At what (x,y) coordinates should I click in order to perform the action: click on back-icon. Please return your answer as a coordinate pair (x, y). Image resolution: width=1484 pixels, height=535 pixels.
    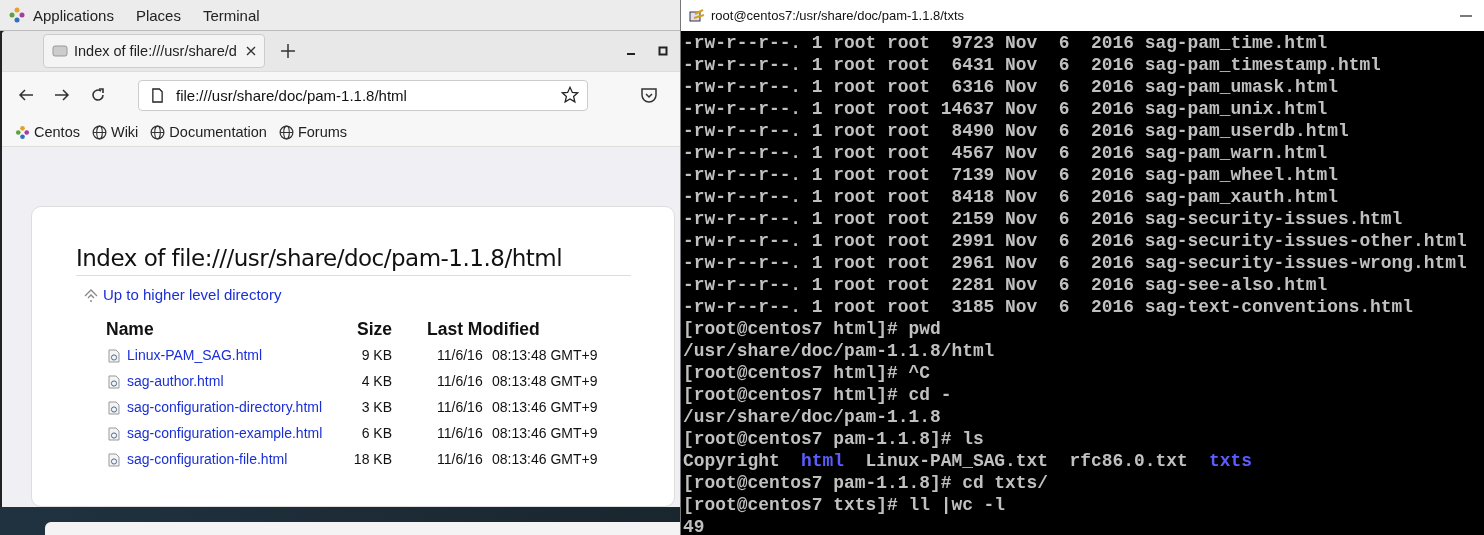
    Looking at the image, I should click on (26, 95).